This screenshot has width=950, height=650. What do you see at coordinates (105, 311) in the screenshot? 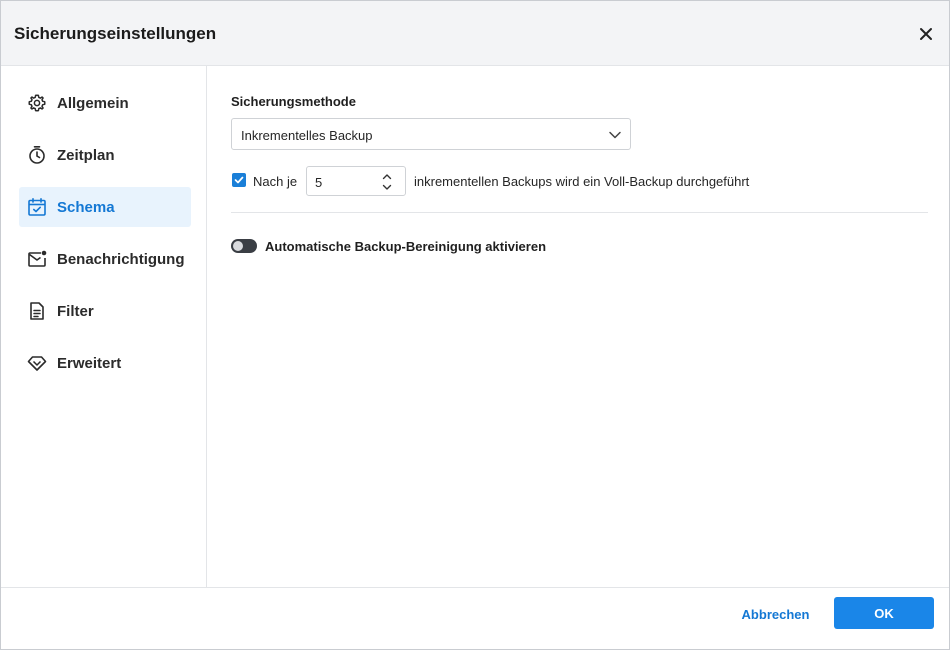
I see `sidebar-item-filter: Filter` at bounding box center [105, 311].